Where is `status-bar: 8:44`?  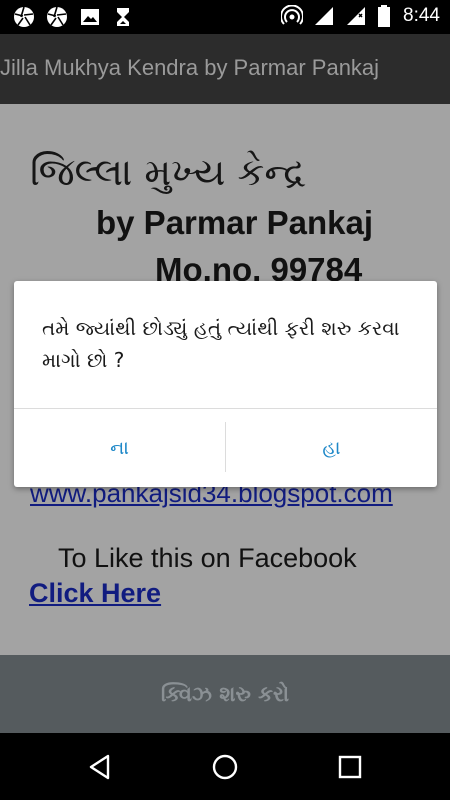
status-bar: 8:44 is located at coordinates (225, 17).